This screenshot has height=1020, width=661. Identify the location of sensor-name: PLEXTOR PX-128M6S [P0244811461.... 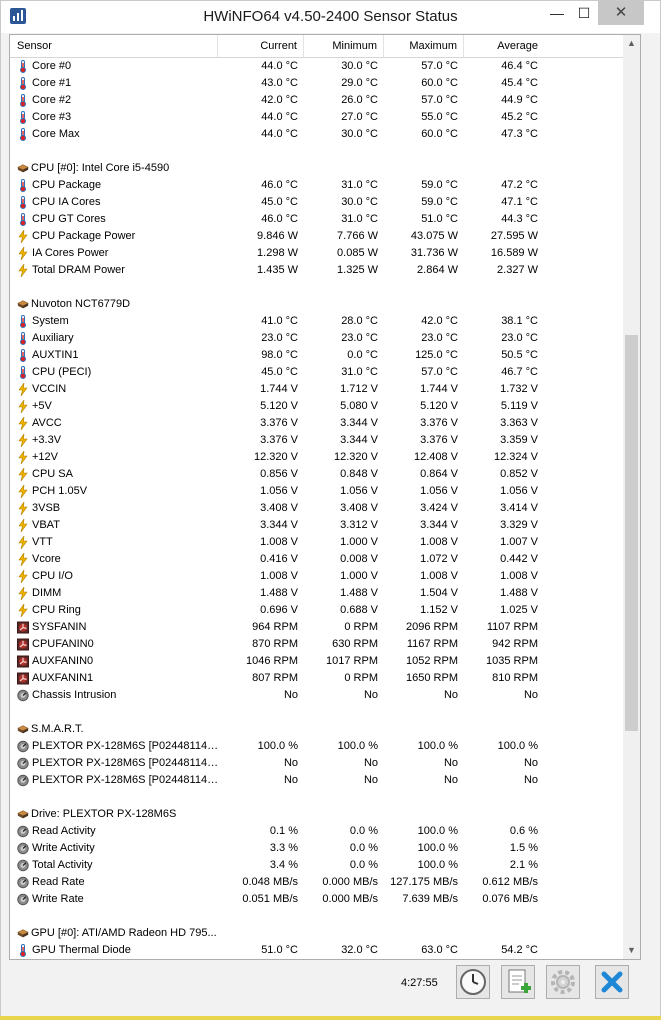
(127, 746).